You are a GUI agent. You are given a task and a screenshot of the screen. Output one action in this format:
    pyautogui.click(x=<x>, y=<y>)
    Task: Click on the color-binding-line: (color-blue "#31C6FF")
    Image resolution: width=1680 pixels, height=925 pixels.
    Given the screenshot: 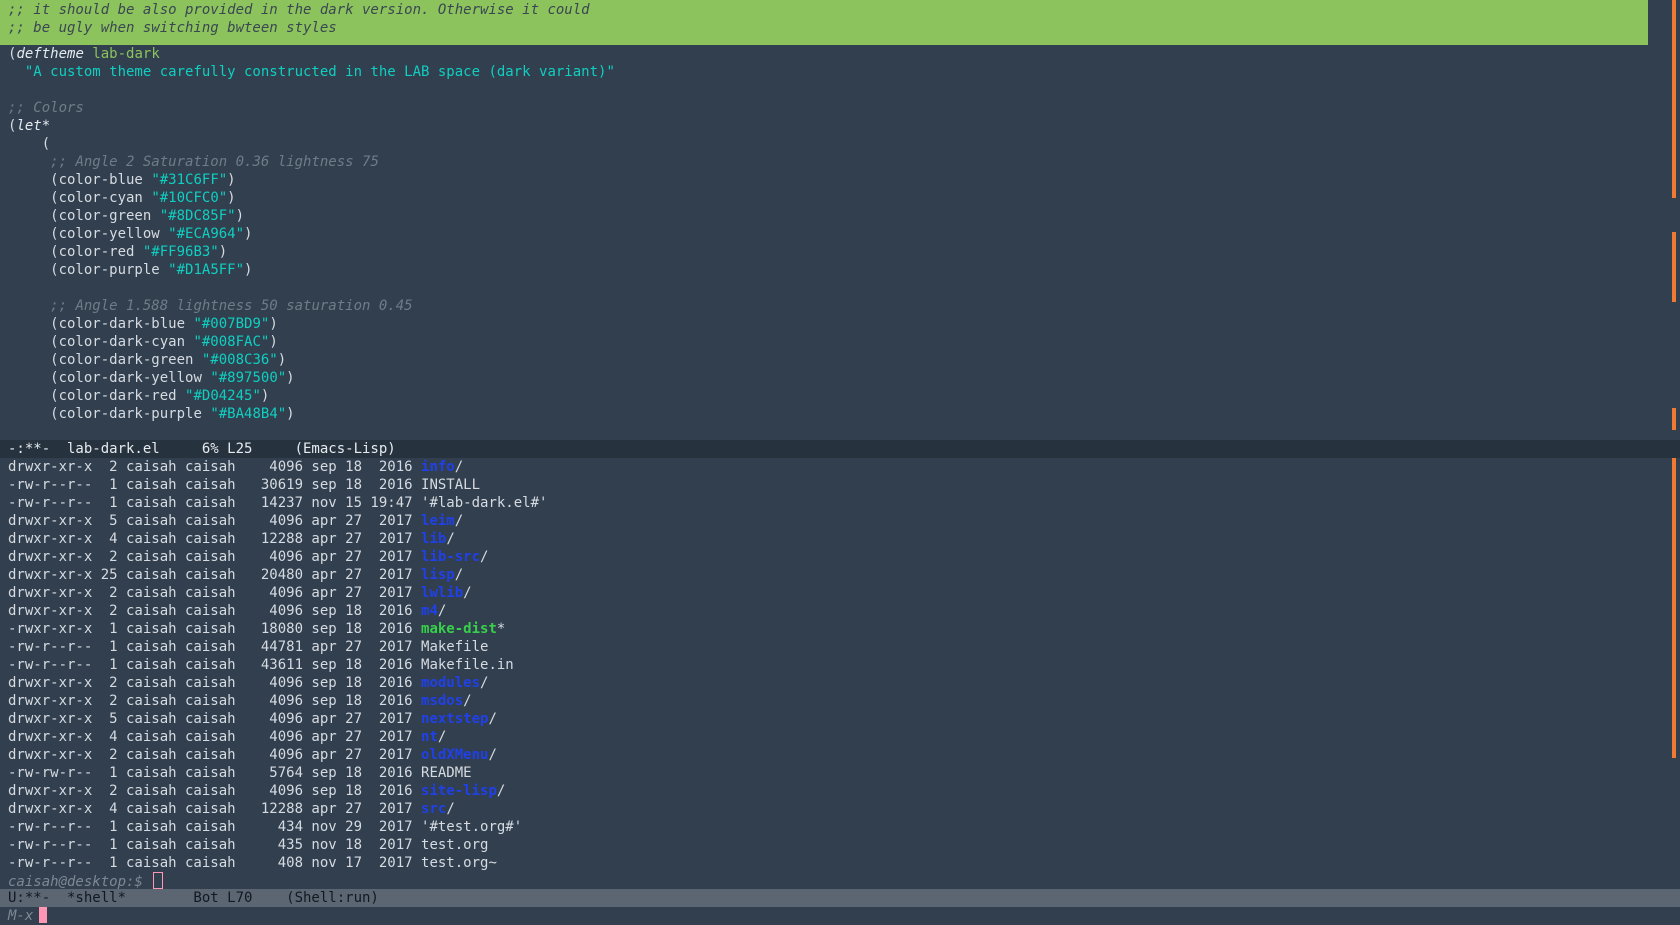 What is the action you would take?
    pyautogui.click(x=122, y=180)
    